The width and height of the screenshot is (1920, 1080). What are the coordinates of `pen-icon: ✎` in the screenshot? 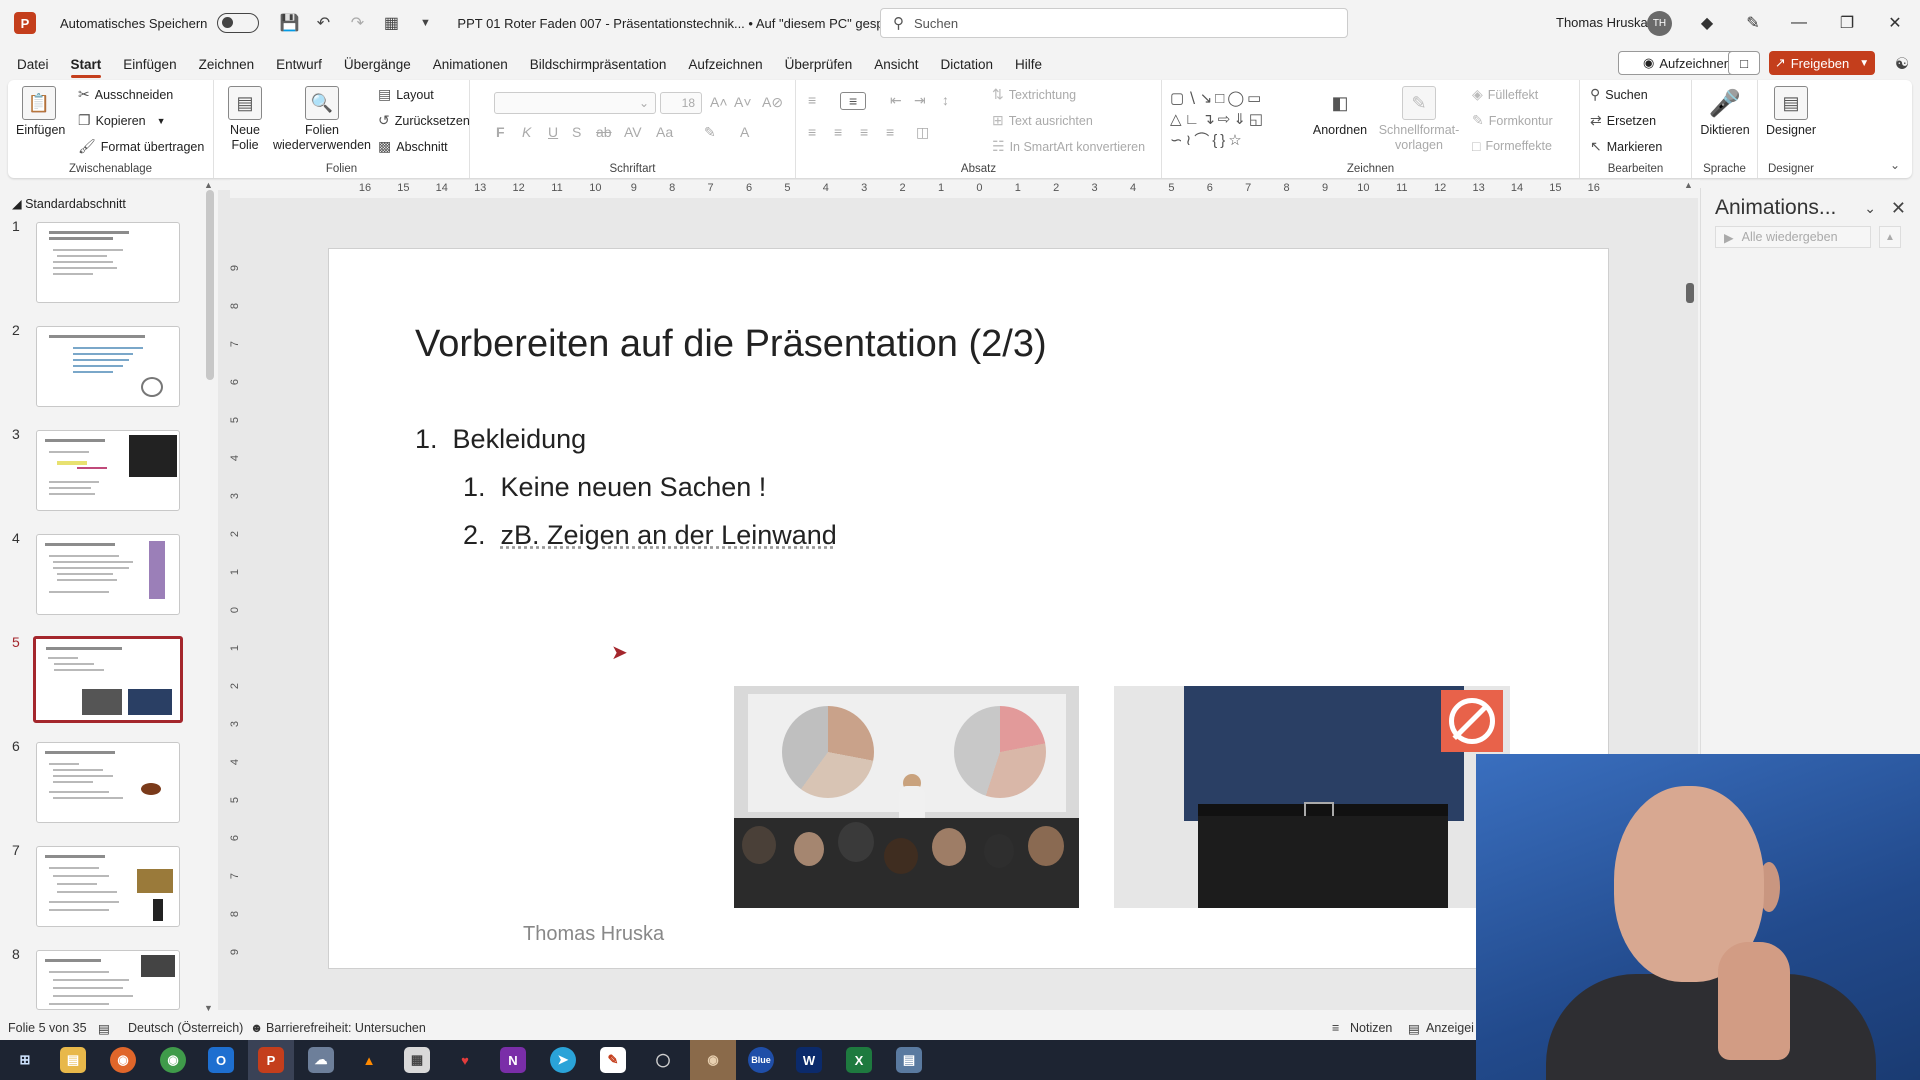 It's located at (1753, 23).